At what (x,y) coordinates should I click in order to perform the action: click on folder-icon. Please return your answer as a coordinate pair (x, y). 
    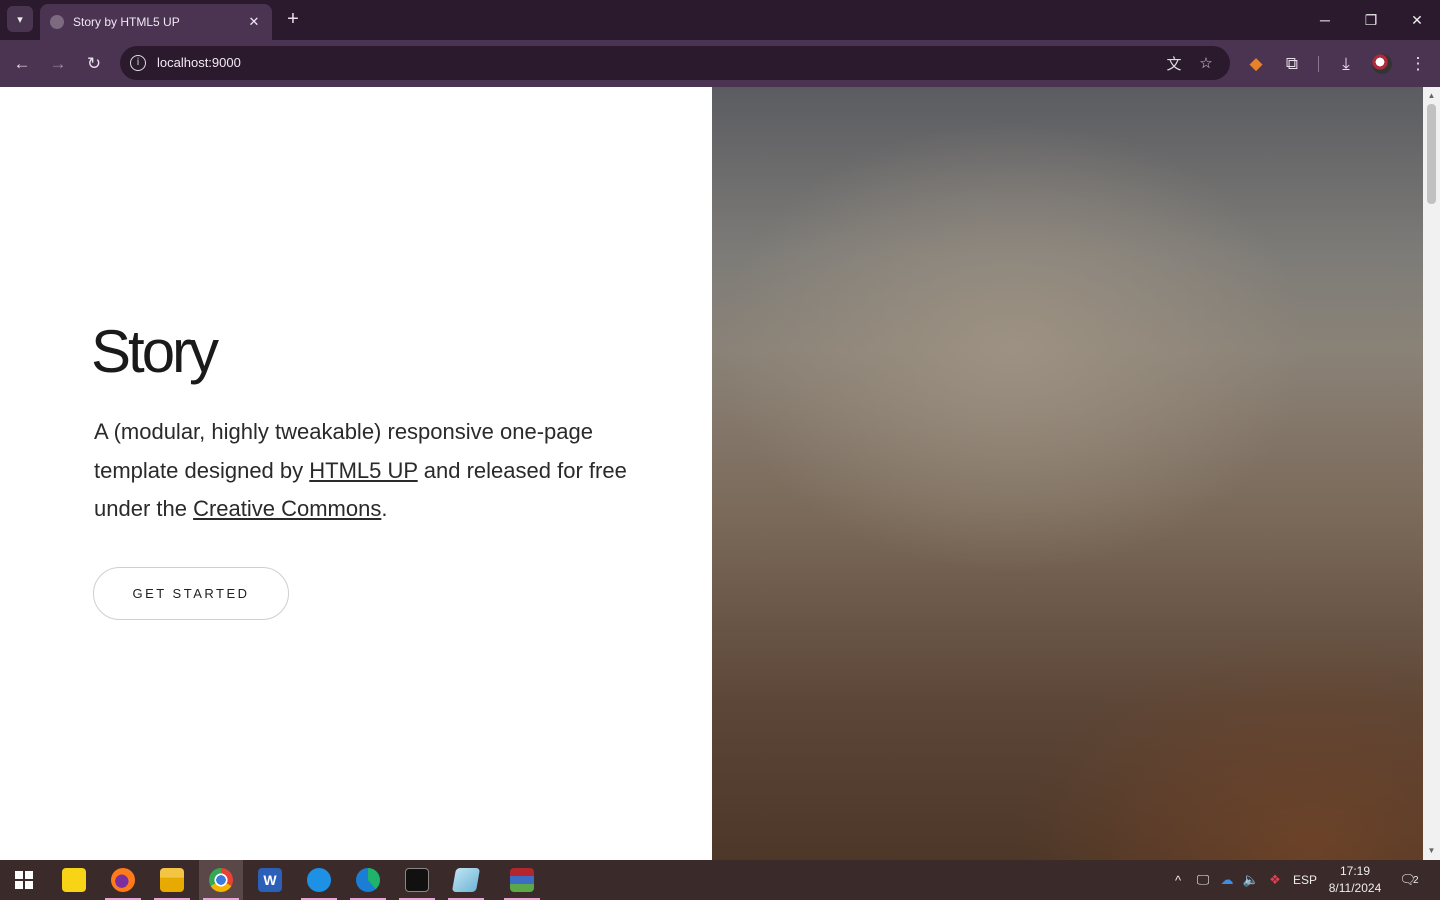
    Looking at the image, I should click on (172, 880).